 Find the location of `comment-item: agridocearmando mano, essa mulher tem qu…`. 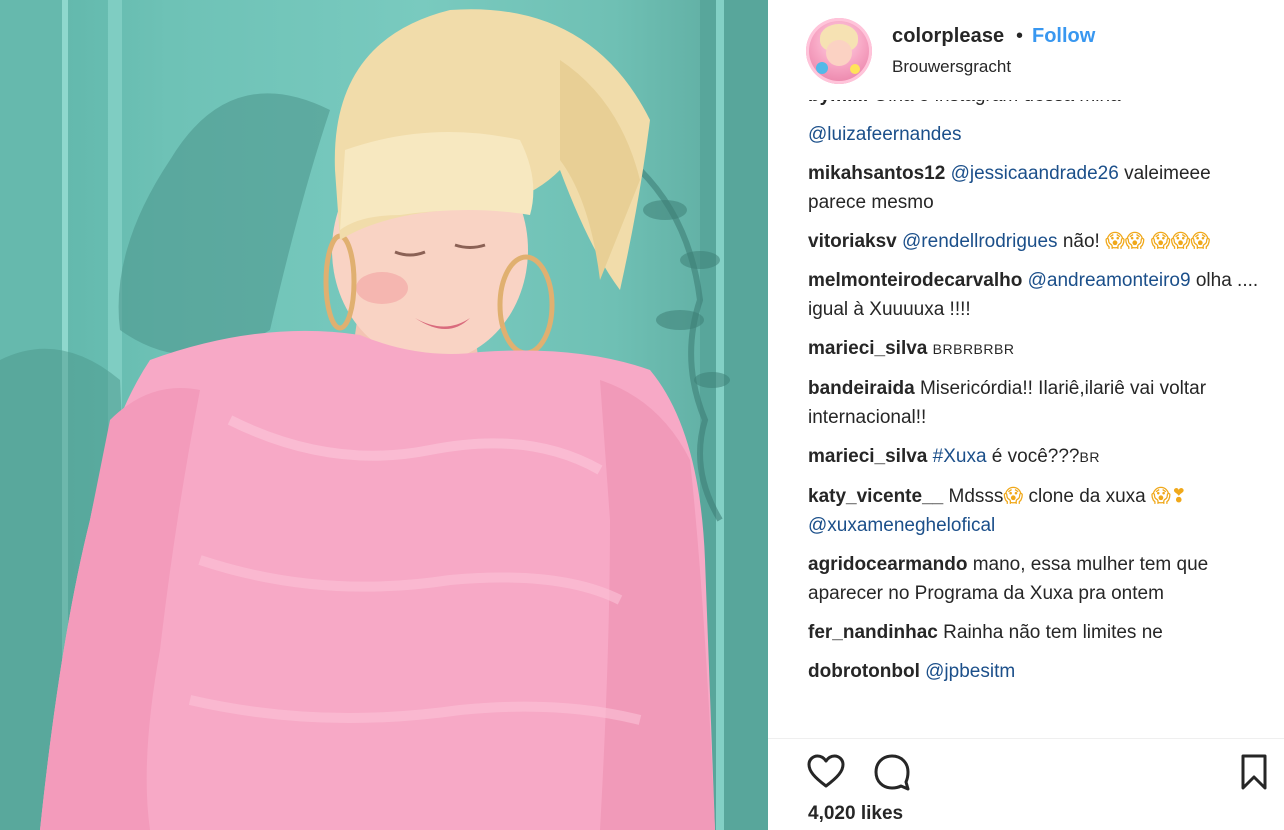

comment-item: agridocearmando mano, essa mulher tem qu… is located at coordinates (1038, 579).